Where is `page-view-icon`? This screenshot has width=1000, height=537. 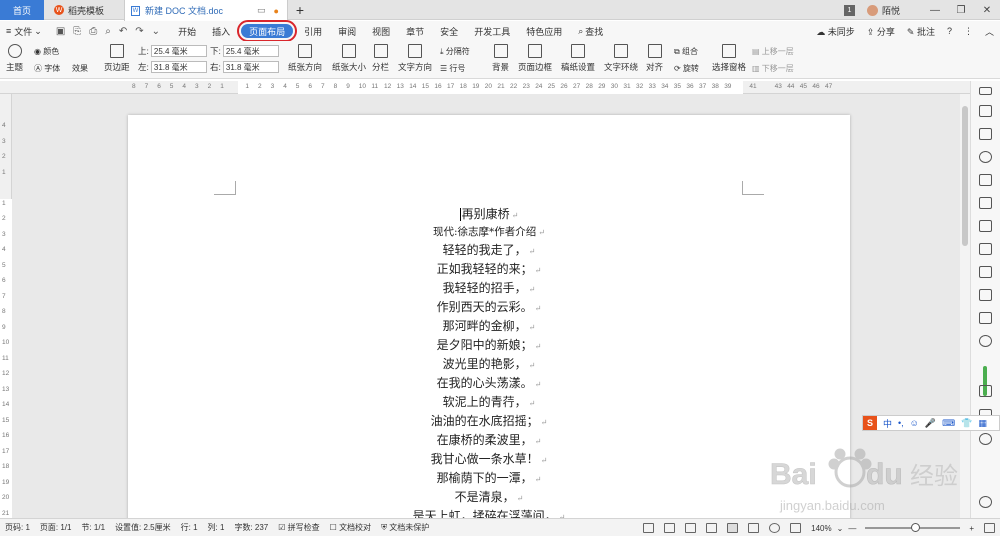
page-view-icon is located at coordinates (733, 528).